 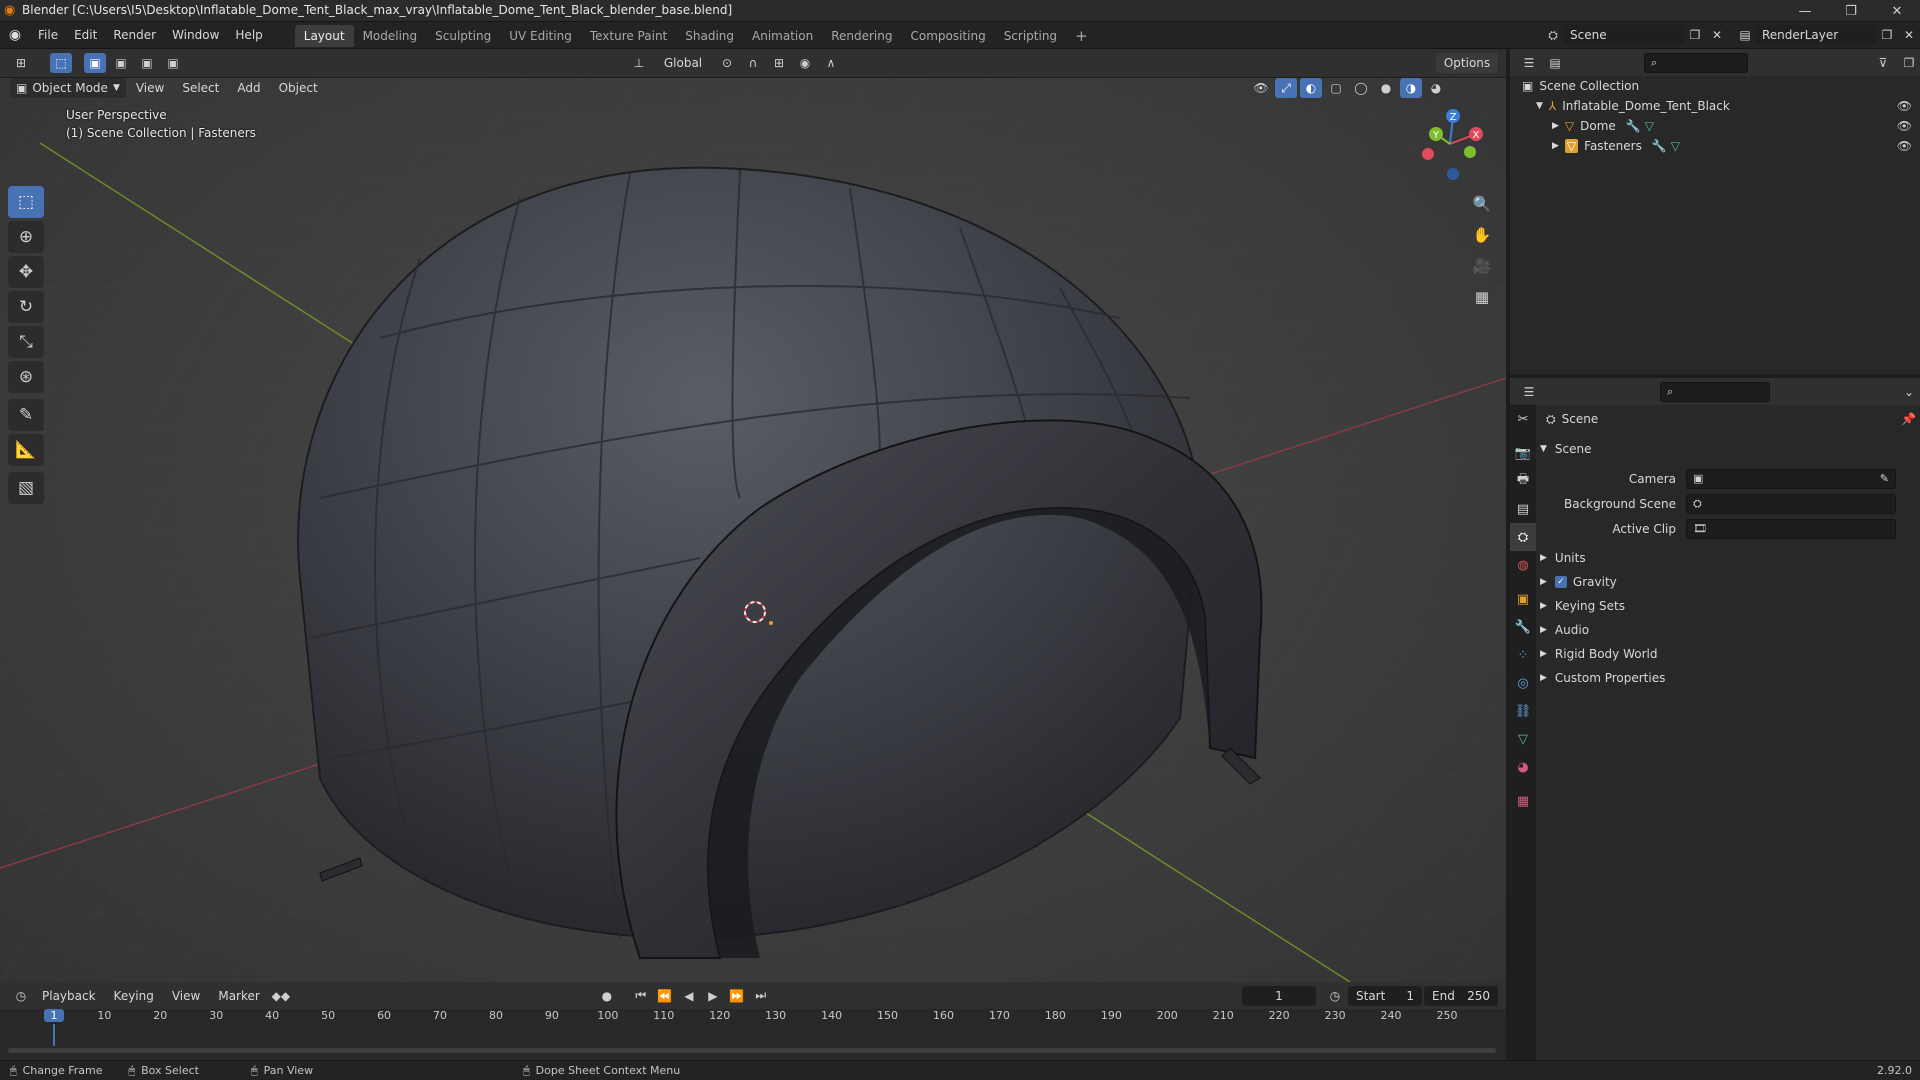 I want to click on outliner-search-input: ⌕, so click(x=1696, y=62).